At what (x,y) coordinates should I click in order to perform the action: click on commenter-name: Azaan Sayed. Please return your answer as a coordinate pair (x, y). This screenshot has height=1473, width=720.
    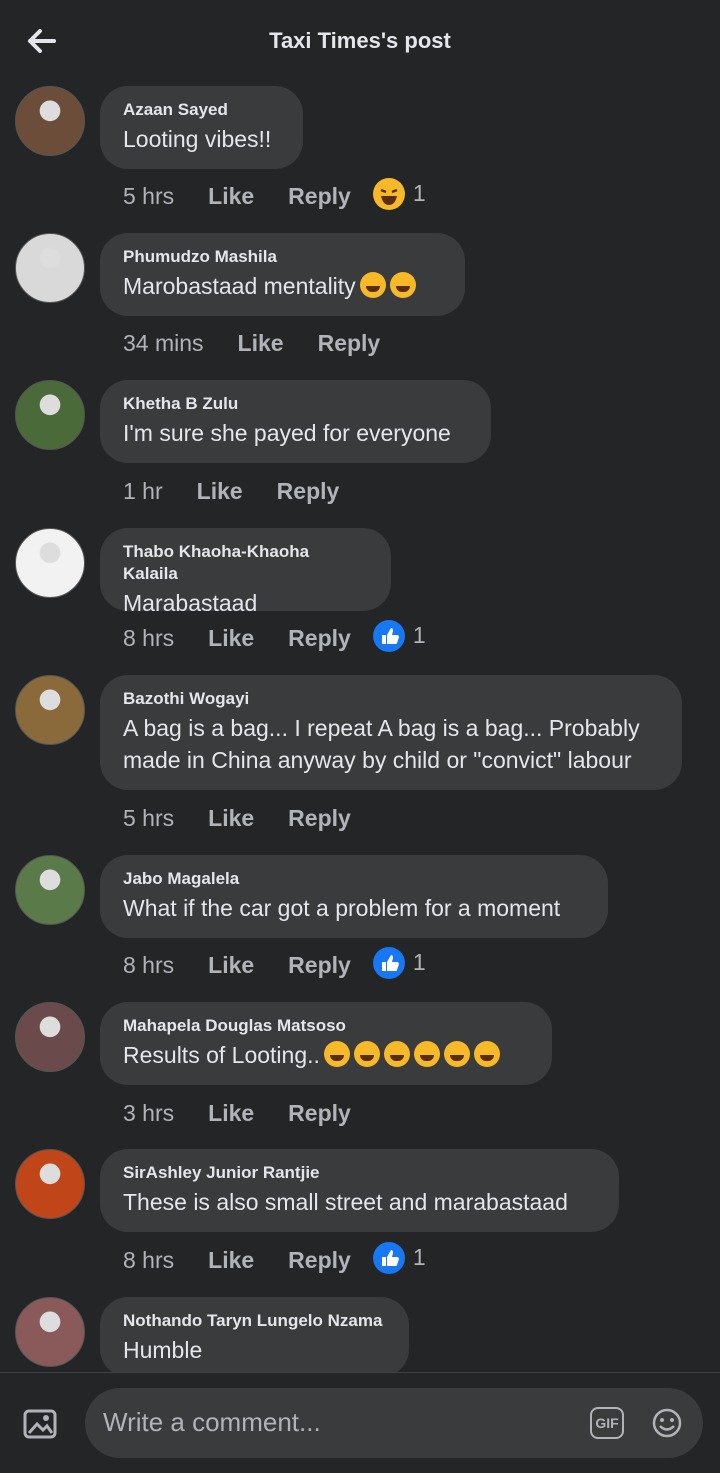
    Looking at the image, I should click on (201, 110).